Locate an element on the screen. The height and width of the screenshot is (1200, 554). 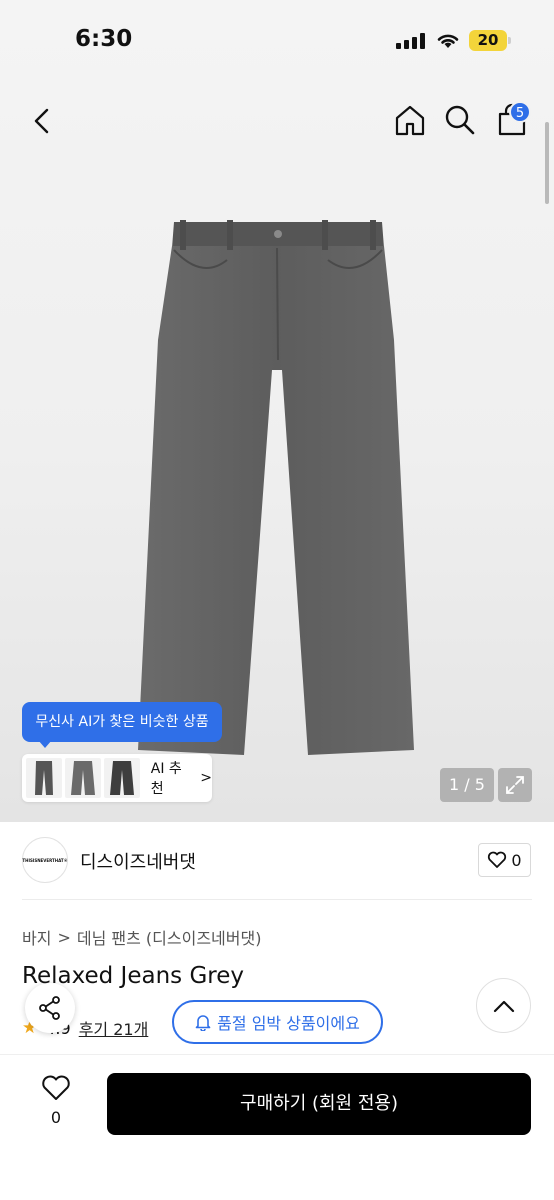
scroll-to-top-button is located at coordinates (503, 1005).